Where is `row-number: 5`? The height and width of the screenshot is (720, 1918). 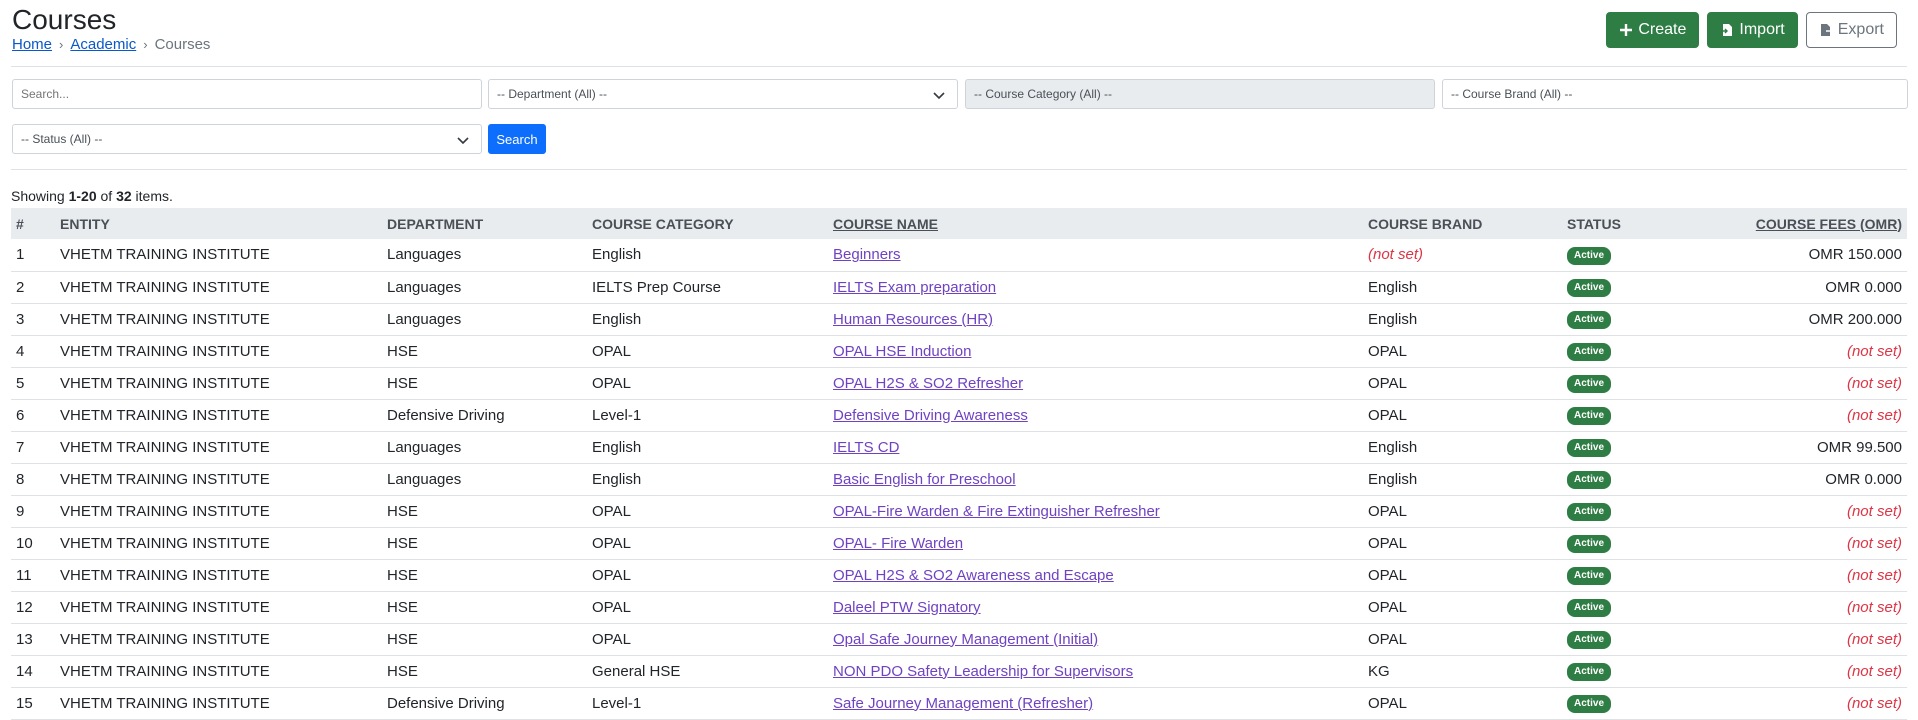 row-number: 5 is located at coordinates (20, 383).